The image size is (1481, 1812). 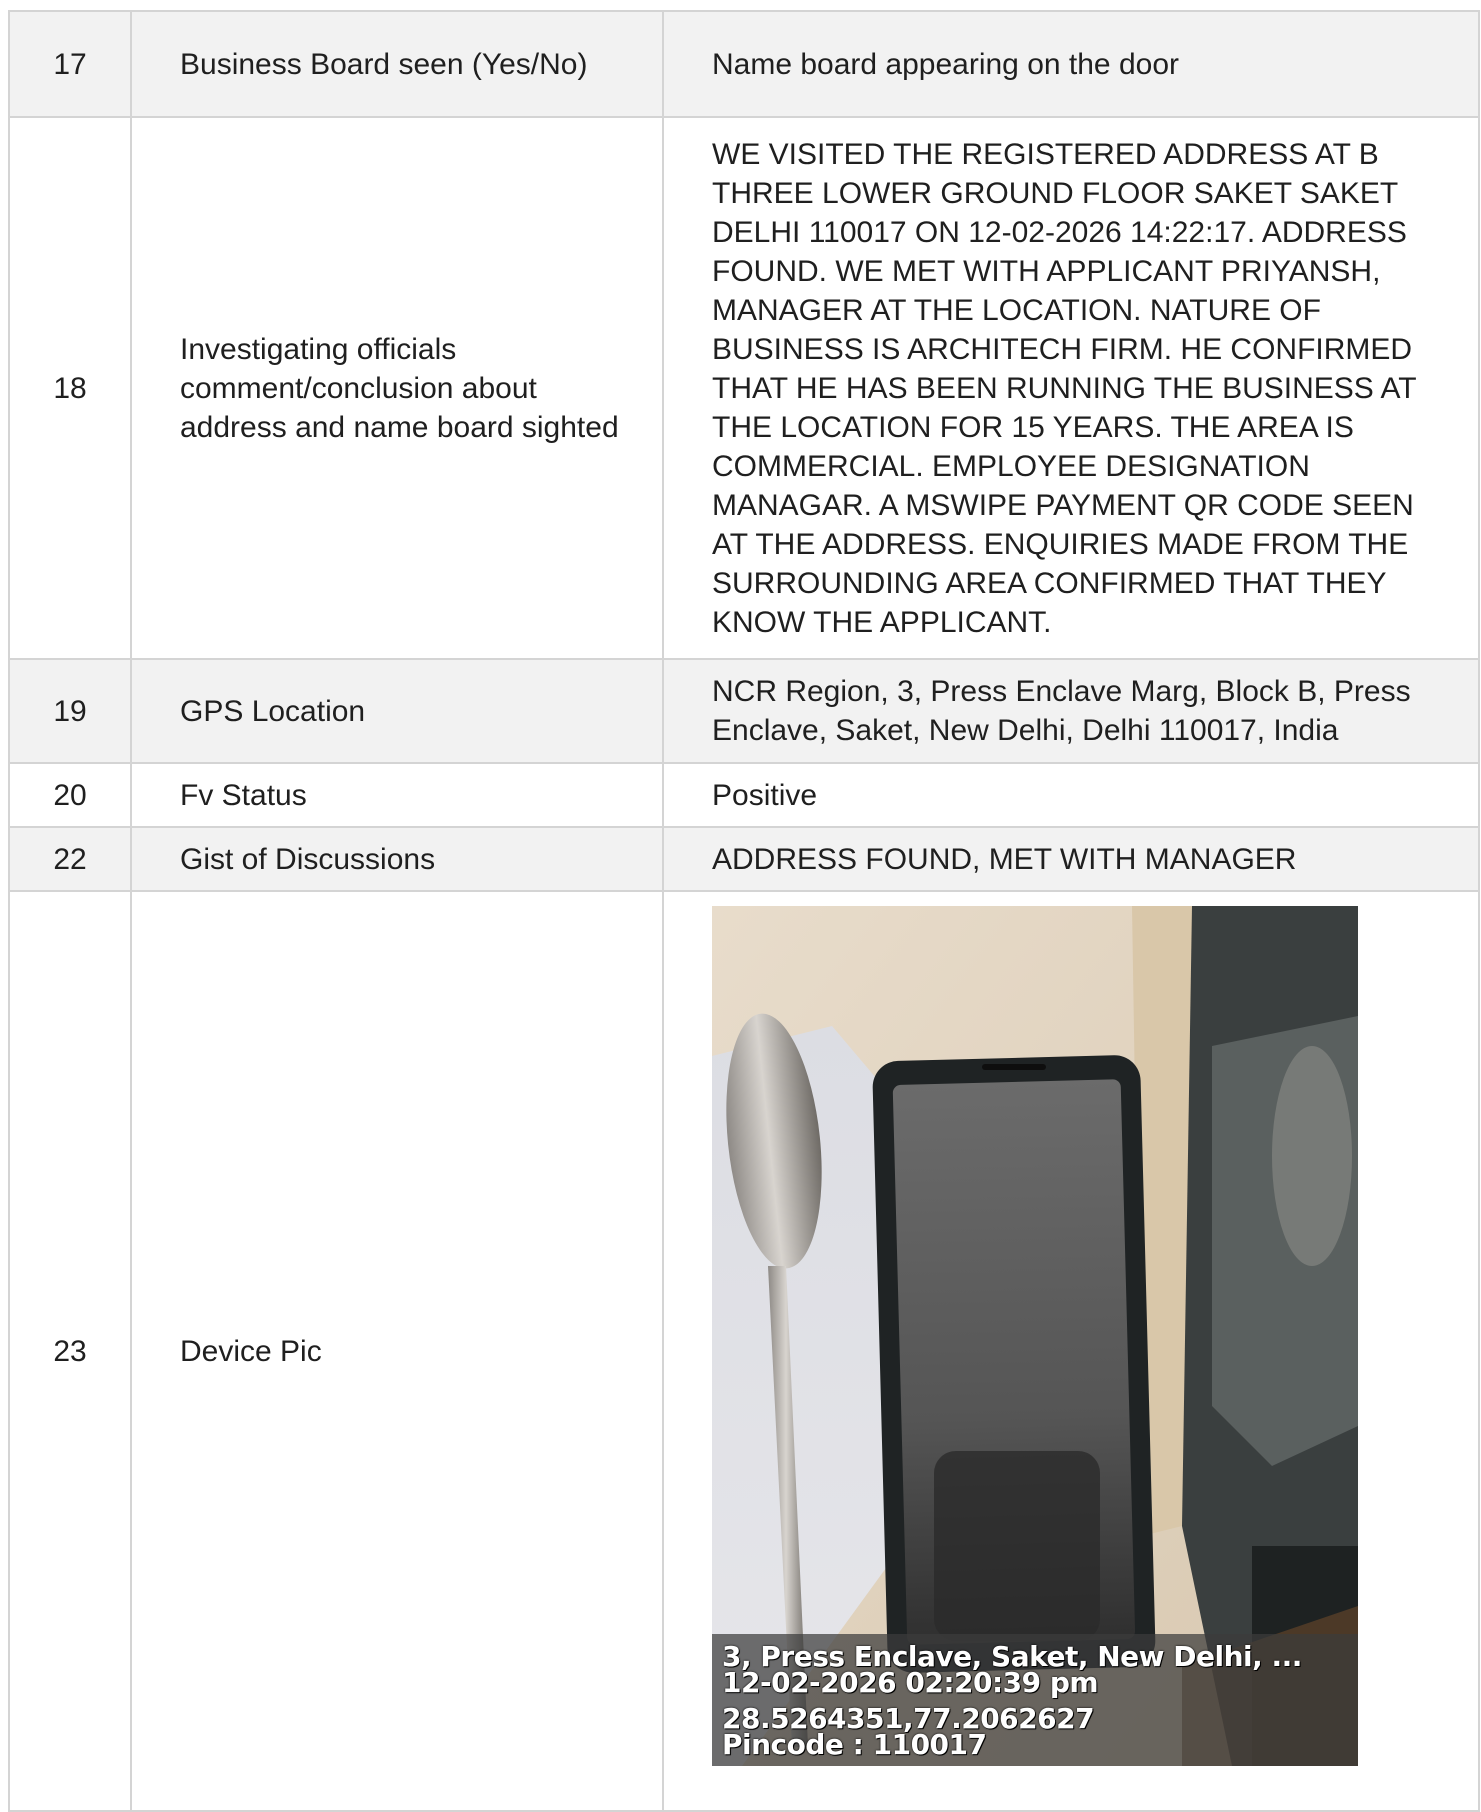 I want to click on row-label: Gist of Discussions, so click(x=397, y=859).